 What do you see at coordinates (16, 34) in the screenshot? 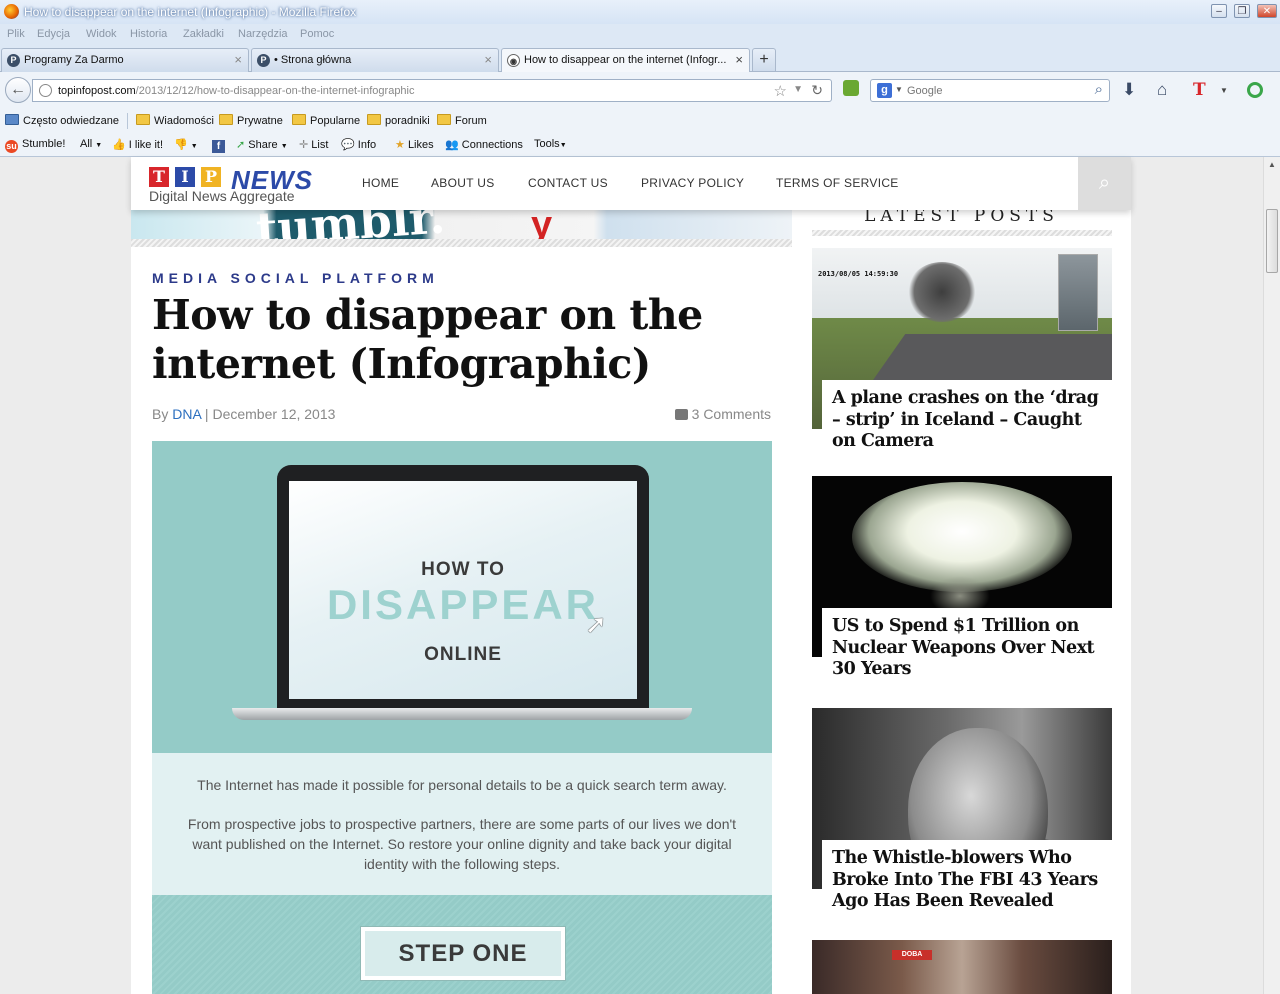
I see `menu-file: Plik` at bounding box center [16, 34].